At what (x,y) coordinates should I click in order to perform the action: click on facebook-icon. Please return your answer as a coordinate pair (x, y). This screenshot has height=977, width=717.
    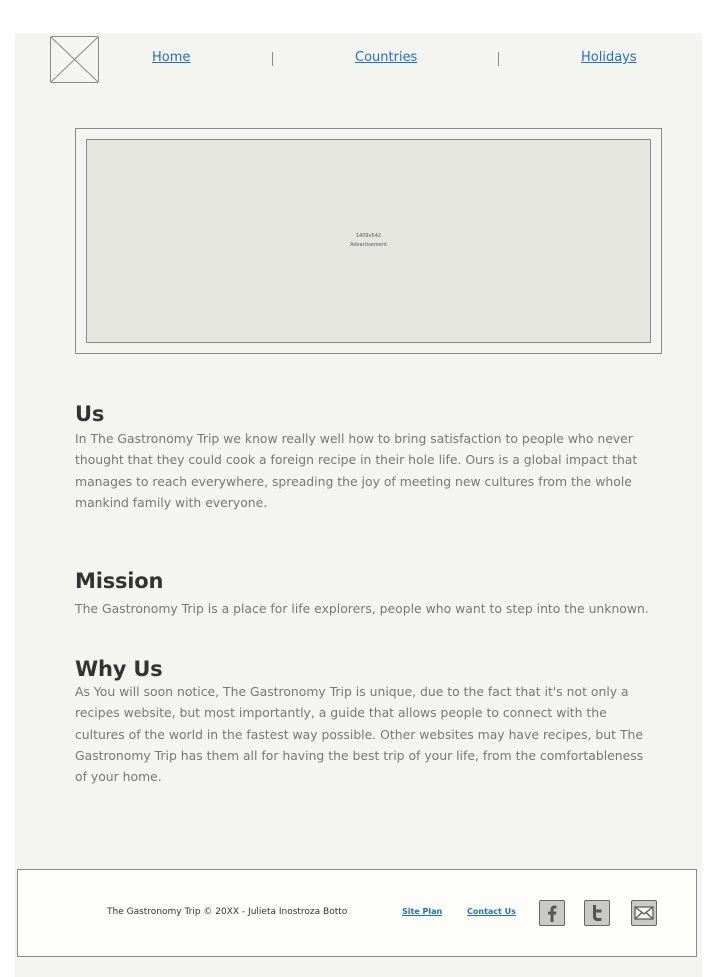
    Looking at the image, I should click on (552, 913).